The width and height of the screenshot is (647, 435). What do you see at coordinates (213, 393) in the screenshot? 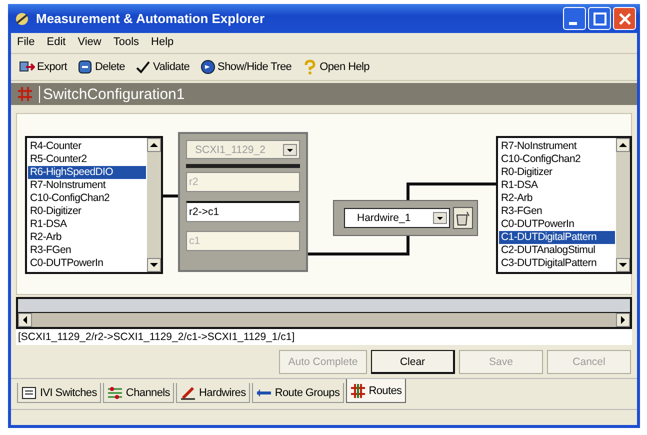
I see `tab: Hardwires` at bounding box center [213, 393].